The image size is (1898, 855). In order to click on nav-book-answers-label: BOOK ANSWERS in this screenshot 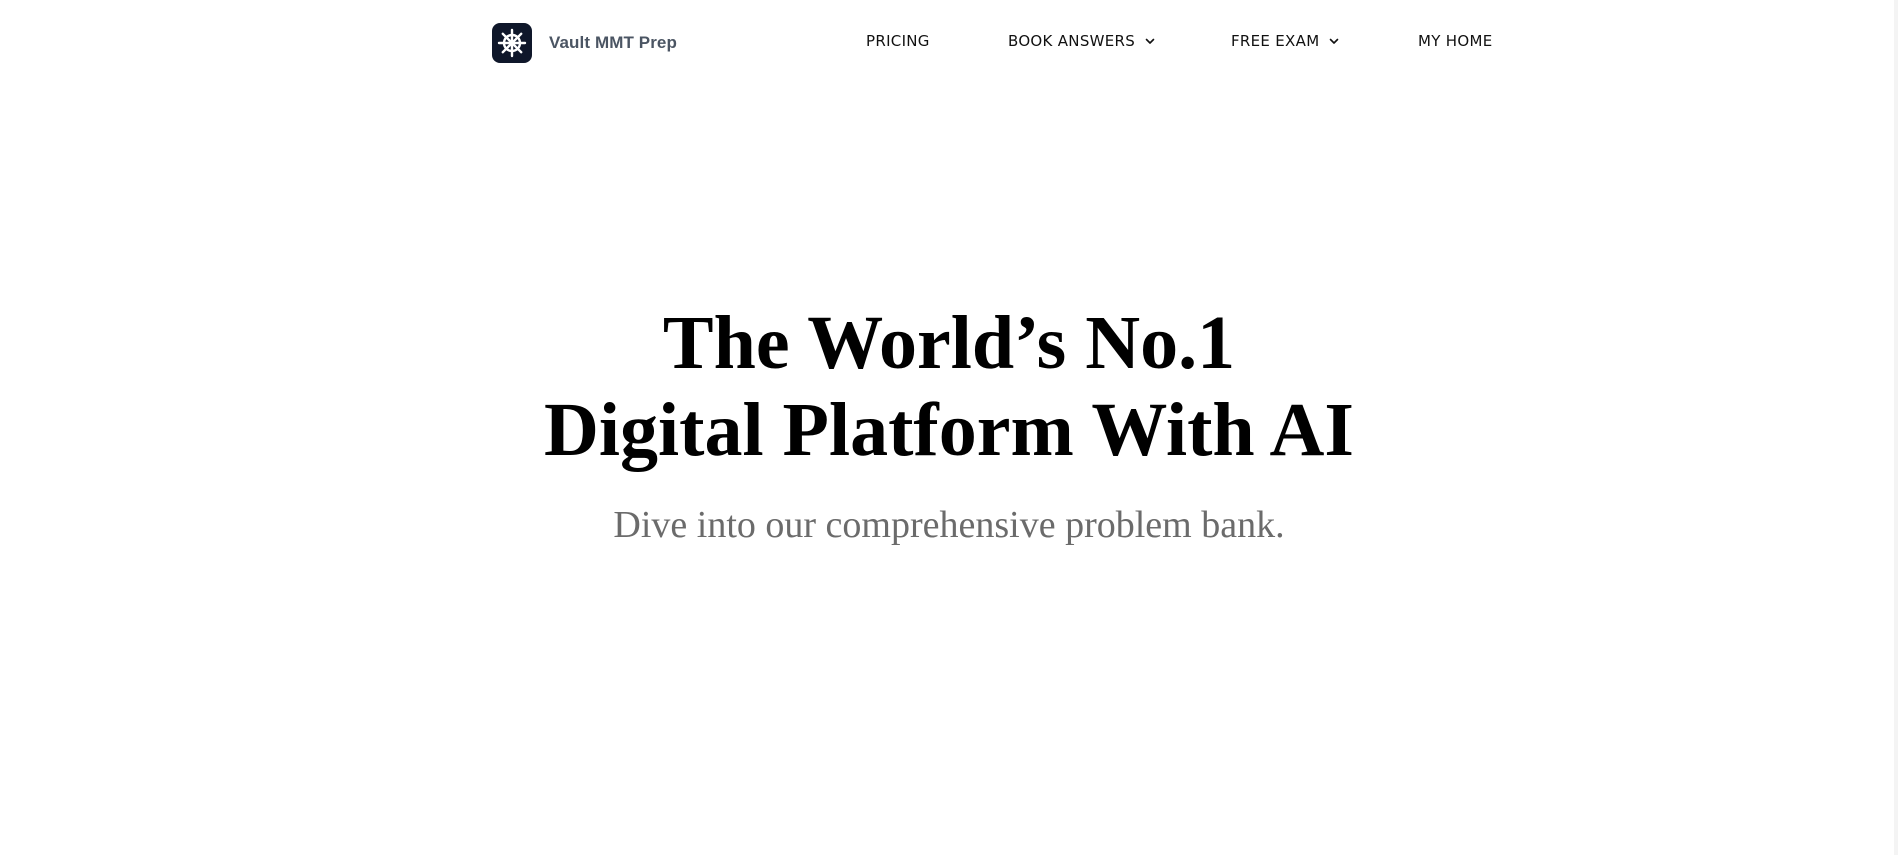, I will do `click(1072, 41)`.